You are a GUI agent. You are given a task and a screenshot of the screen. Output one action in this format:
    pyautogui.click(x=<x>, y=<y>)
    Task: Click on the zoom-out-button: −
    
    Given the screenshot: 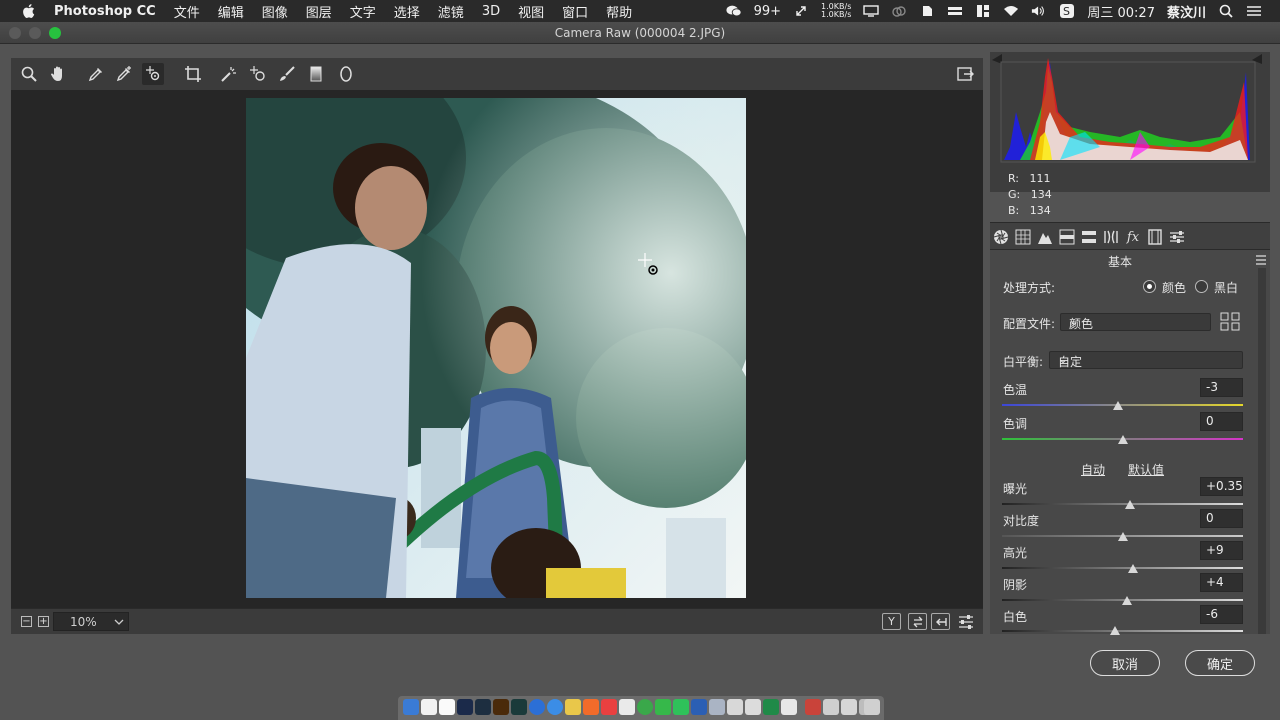 What is the action you would take?
    pyautogui.click(x=26, y=621)
    